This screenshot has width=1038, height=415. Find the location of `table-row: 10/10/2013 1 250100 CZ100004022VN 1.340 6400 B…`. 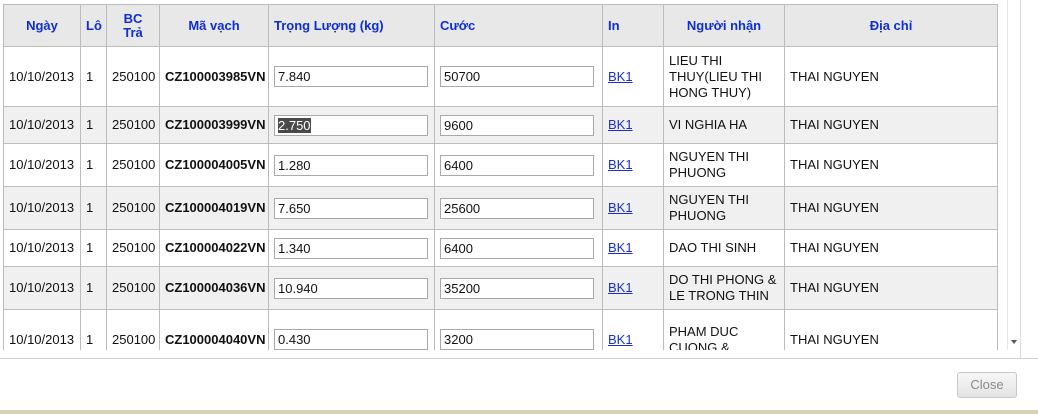

table-row: 10/10/2013 1 250100 CZ100004022VN 1.340 6400 B… is located at coordinates (500, 248).